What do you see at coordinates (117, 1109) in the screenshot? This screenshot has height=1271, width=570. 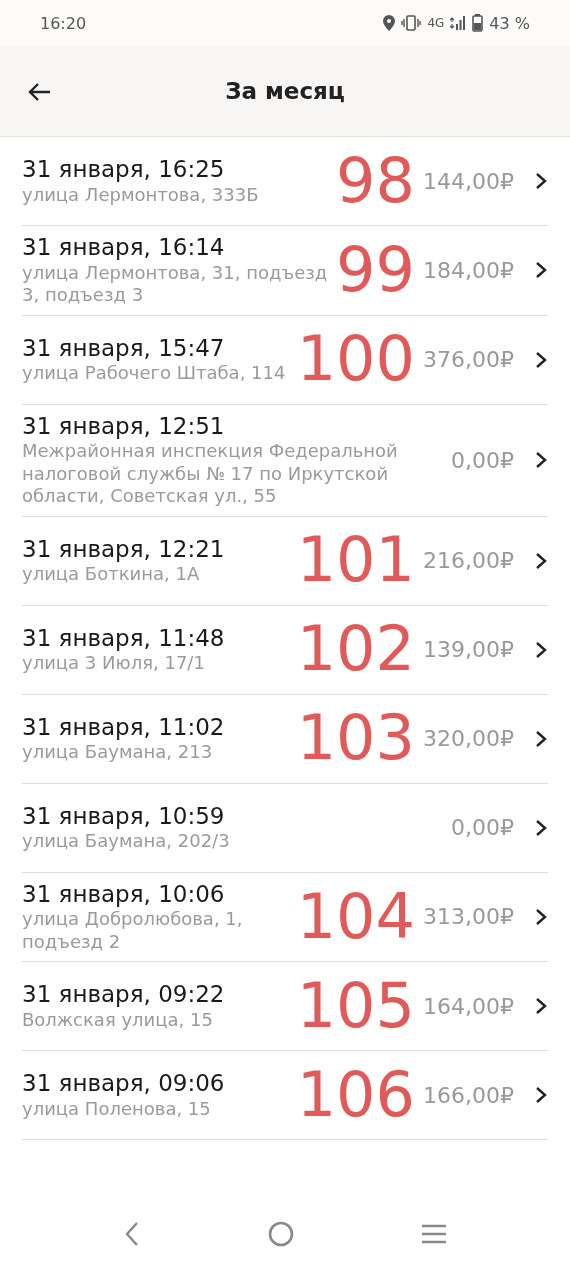 I see `transaction-address: улица Поленова, 15` at bounding box center [117, 1109].